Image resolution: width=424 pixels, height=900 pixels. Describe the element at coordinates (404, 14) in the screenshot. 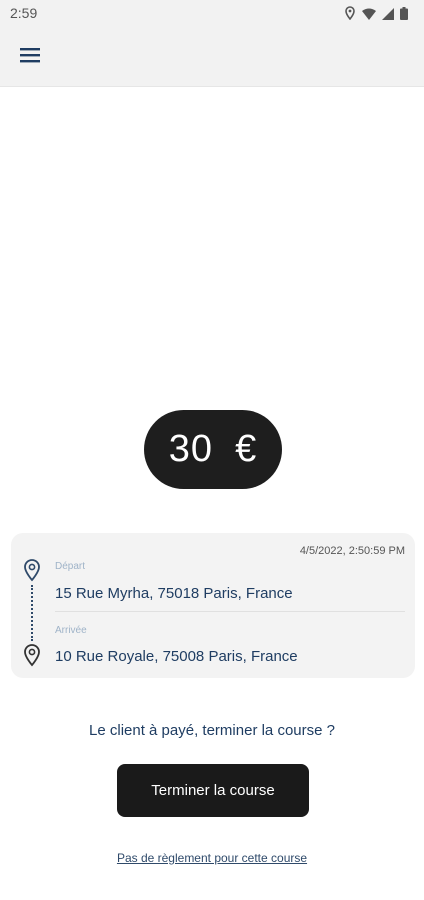

I see `battery-icon` at that location.